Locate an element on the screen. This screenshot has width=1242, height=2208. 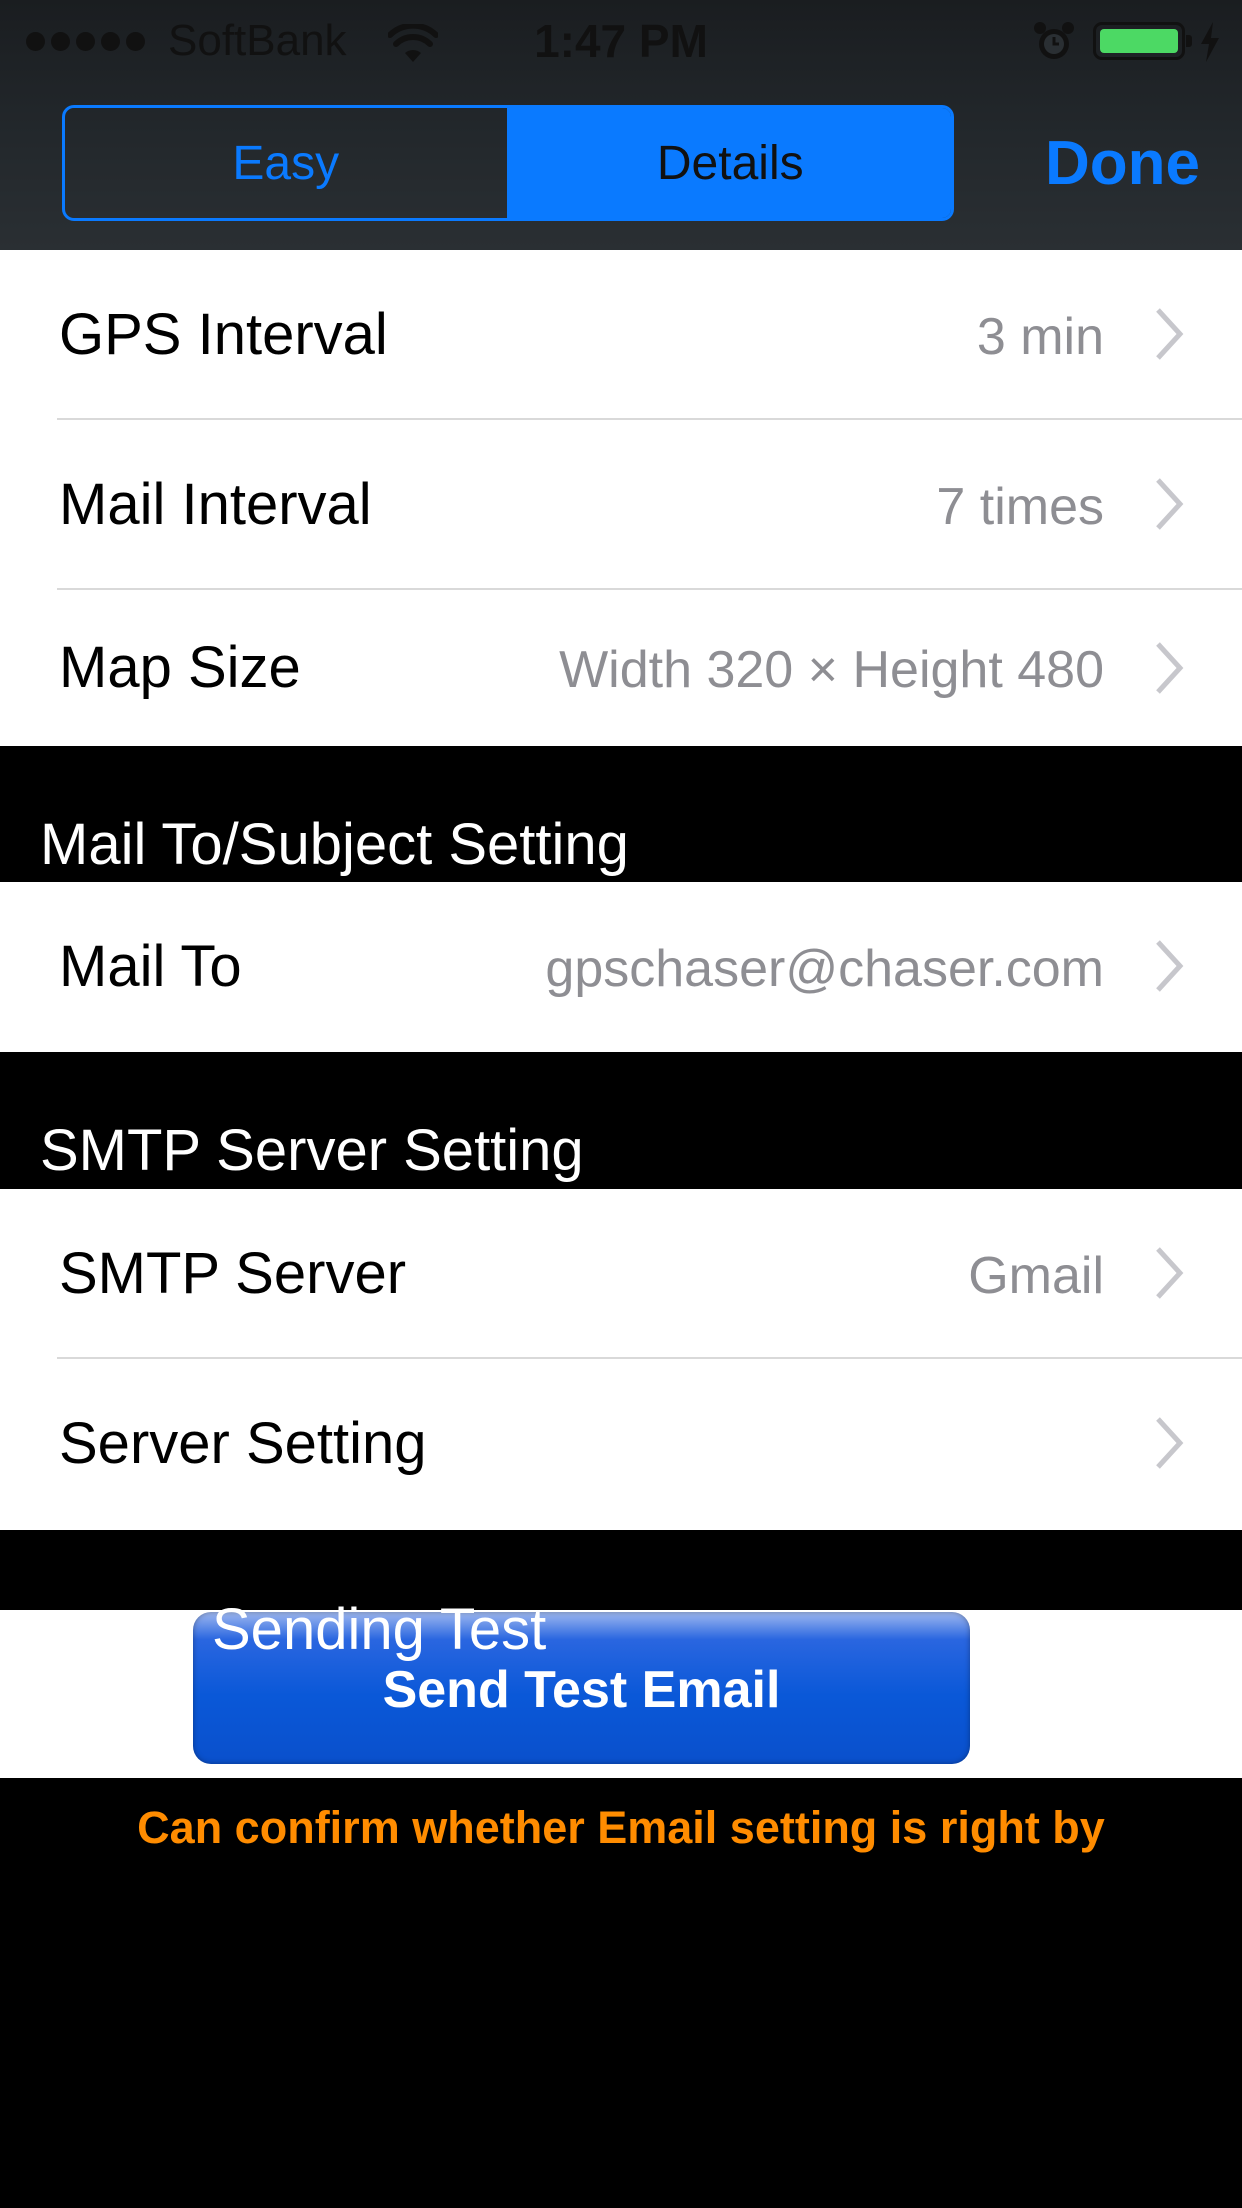
smtp-server-row: SMTP Server Gmail is located at coordinates (621, 1274).